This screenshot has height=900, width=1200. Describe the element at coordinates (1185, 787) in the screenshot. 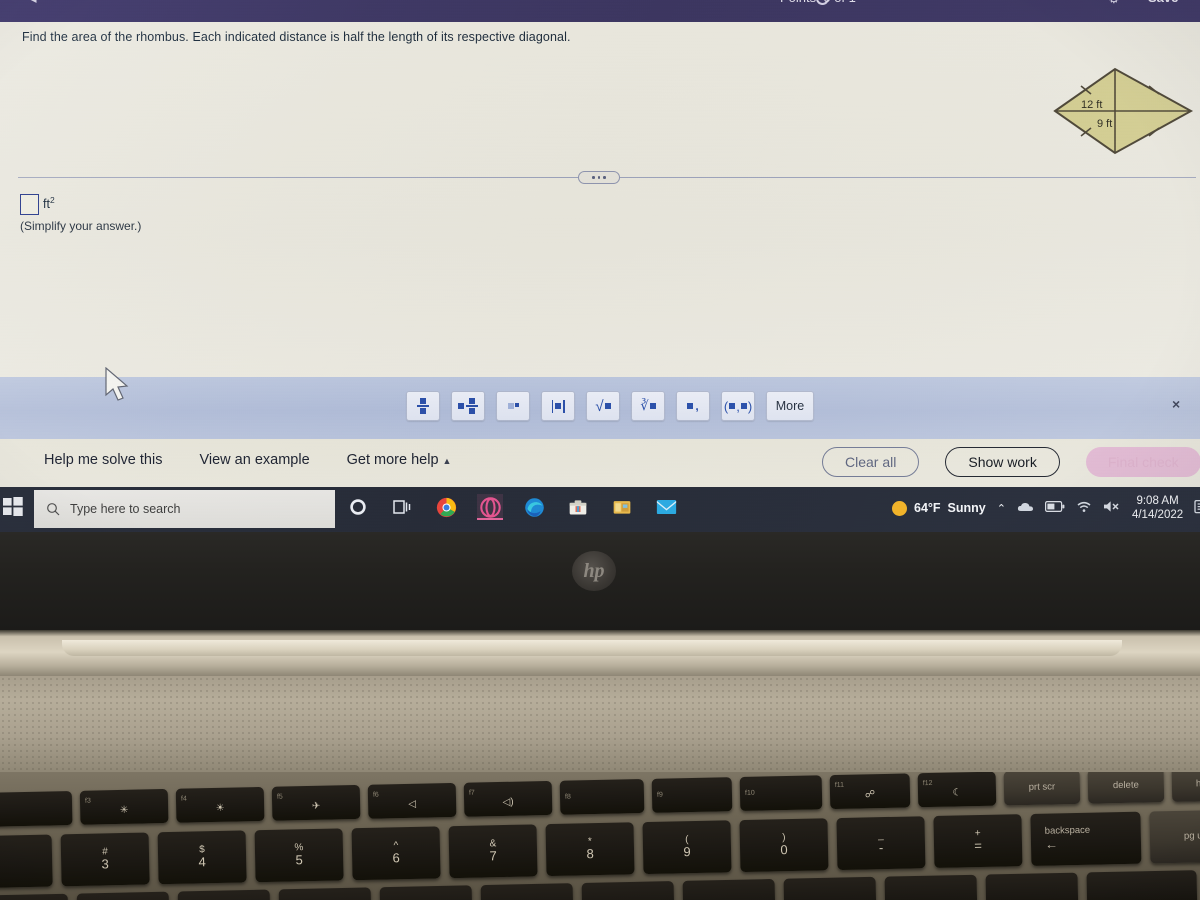

I see `key-home: home` at that location.